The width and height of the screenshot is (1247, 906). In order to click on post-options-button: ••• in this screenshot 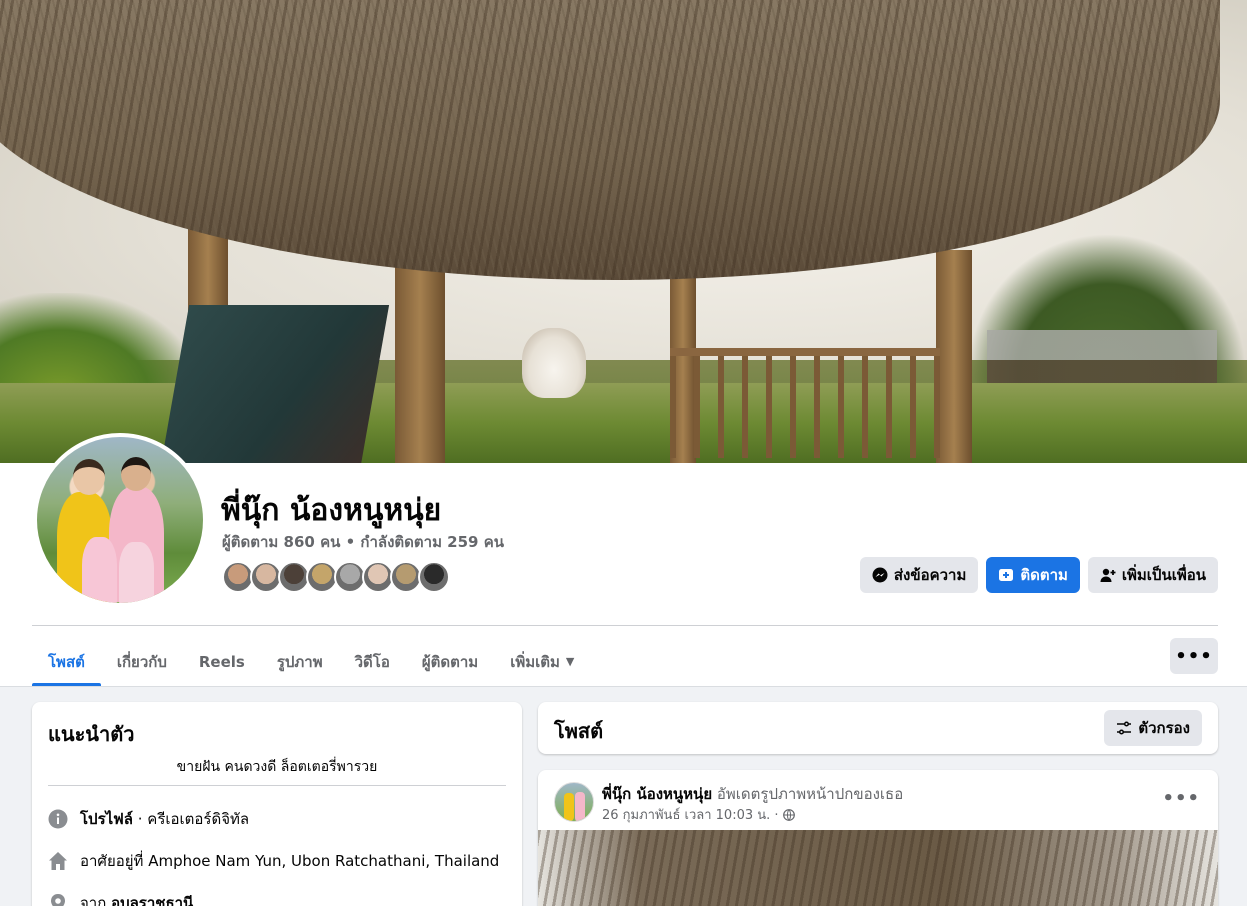, I will do `click(1181, 798)`.